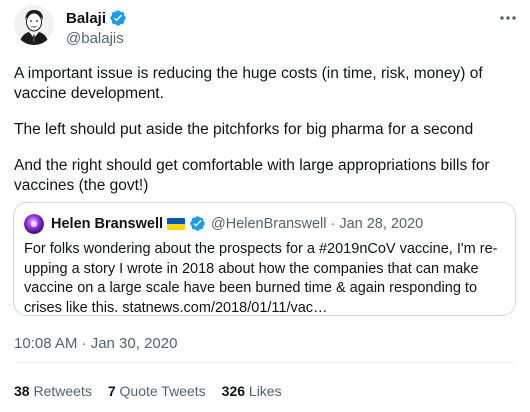 This screenshot has width=530, height=412. Describe the element at coordinates (107, 224) in the screenshot. I see `quoted-author-name: Helen Branswell` at that location.